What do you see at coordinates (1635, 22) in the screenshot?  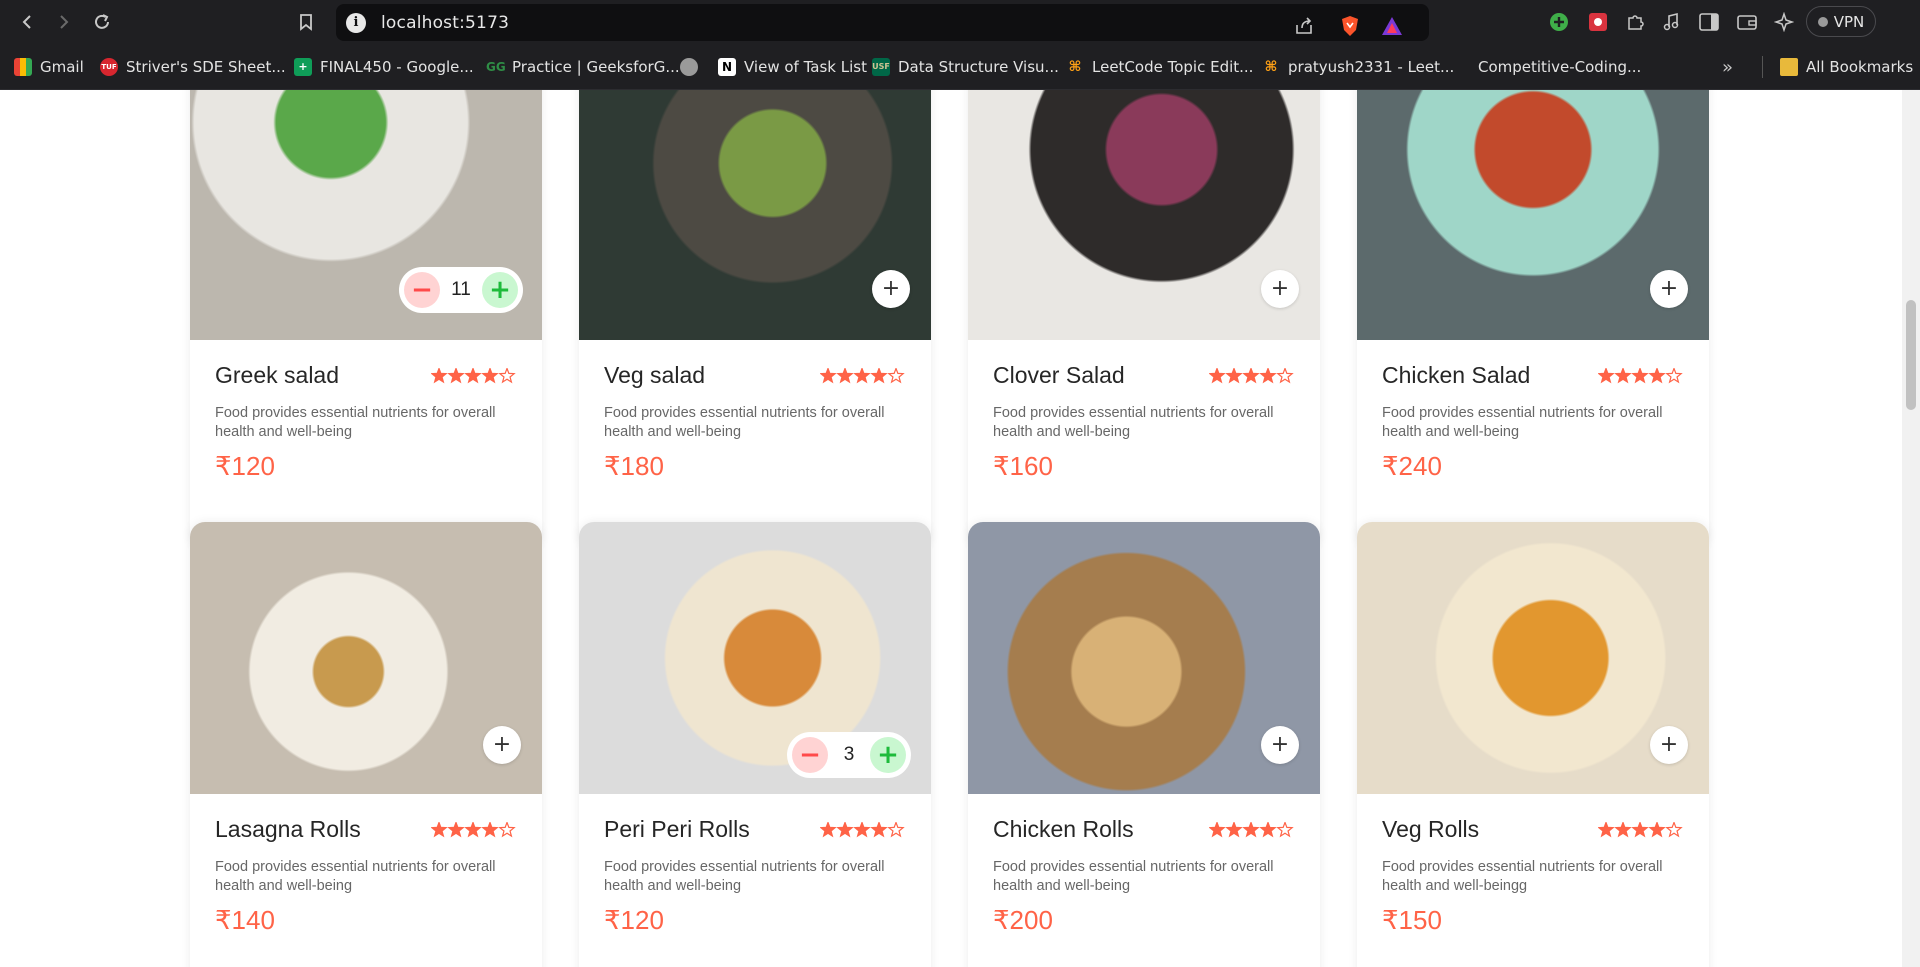 I see `extensions-puzzle-icon` at bounding box center [1635, 22].